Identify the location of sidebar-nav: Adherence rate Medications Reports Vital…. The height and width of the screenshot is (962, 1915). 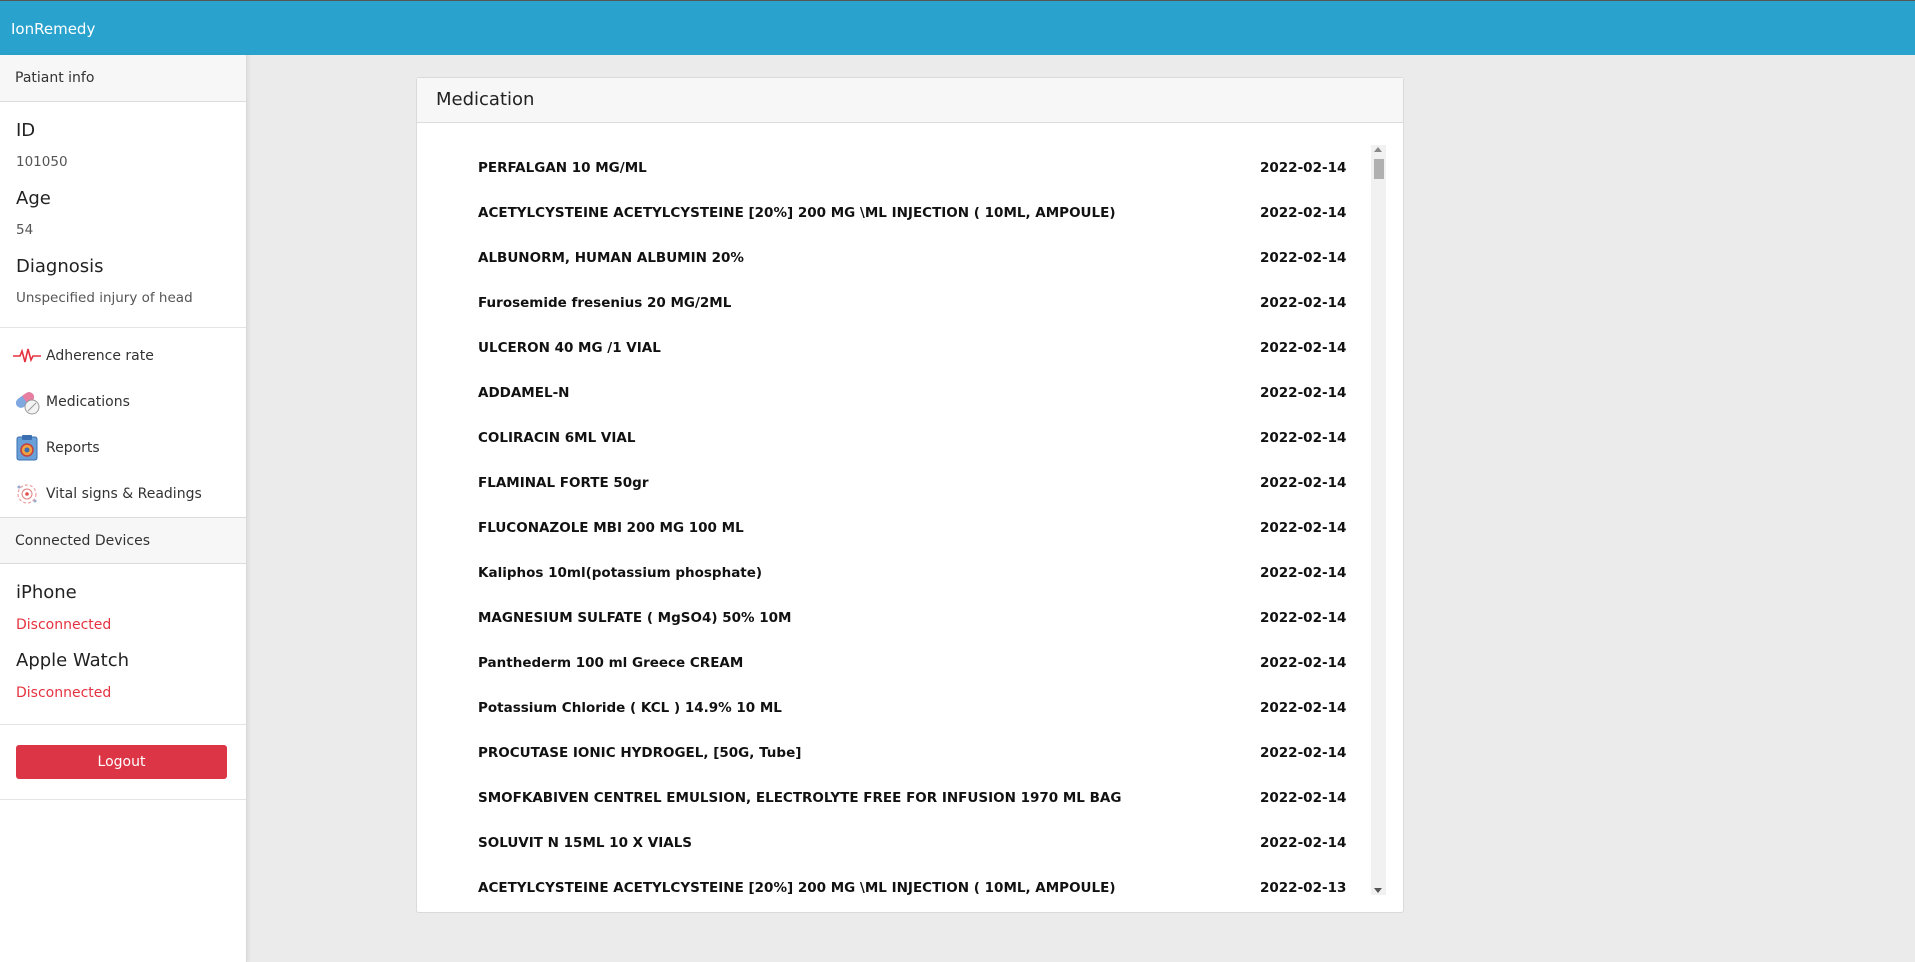
(123, 422).